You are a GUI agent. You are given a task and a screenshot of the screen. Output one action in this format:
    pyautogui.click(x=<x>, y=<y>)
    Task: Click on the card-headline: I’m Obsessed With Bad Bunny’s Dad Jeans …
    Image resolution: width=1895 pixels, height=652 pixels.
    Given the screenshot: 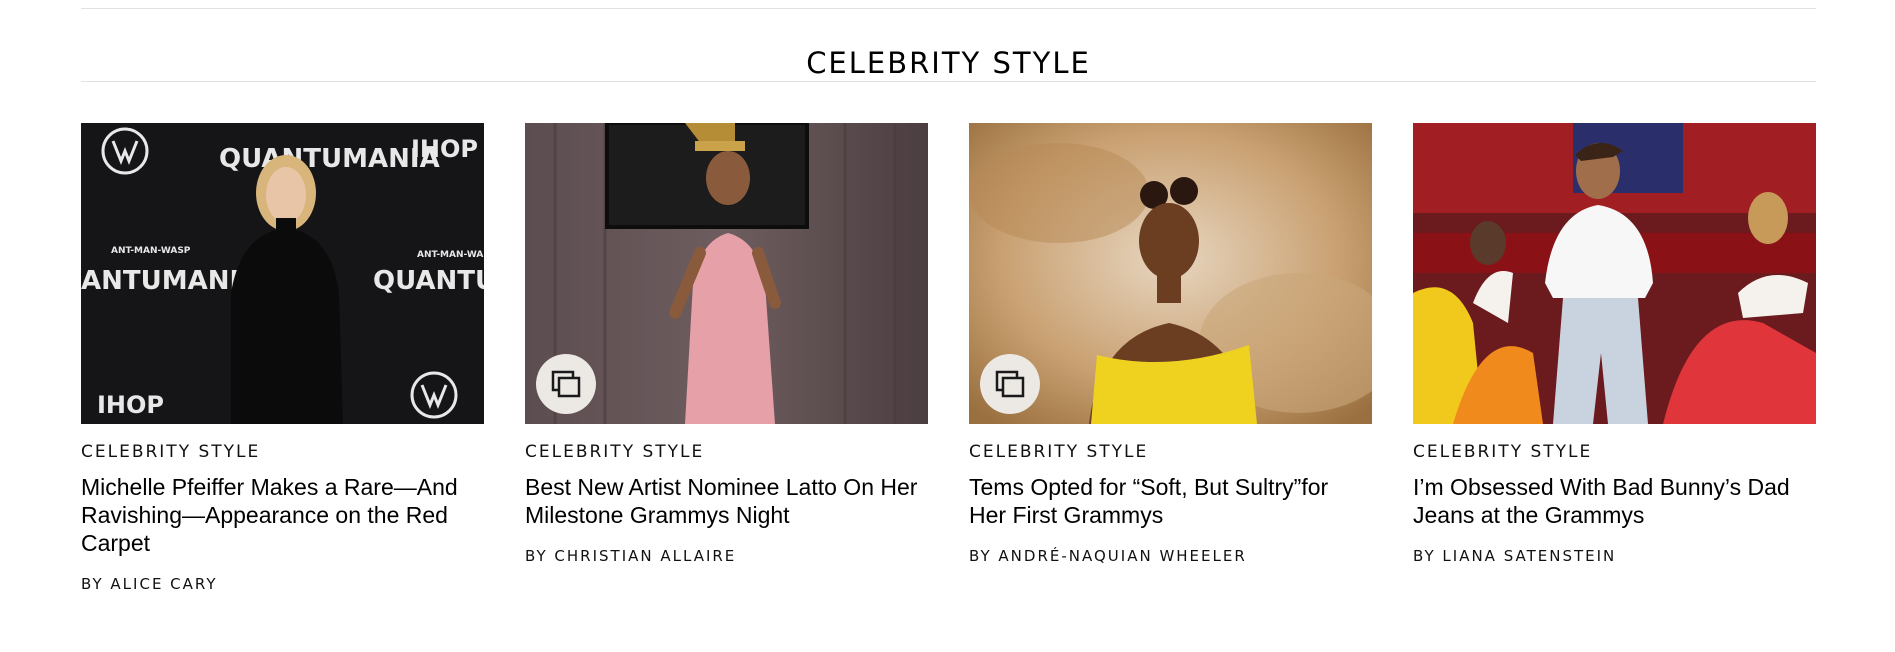 What is the action you would take?
    pyautogui.click(x=1614, y=501)
    